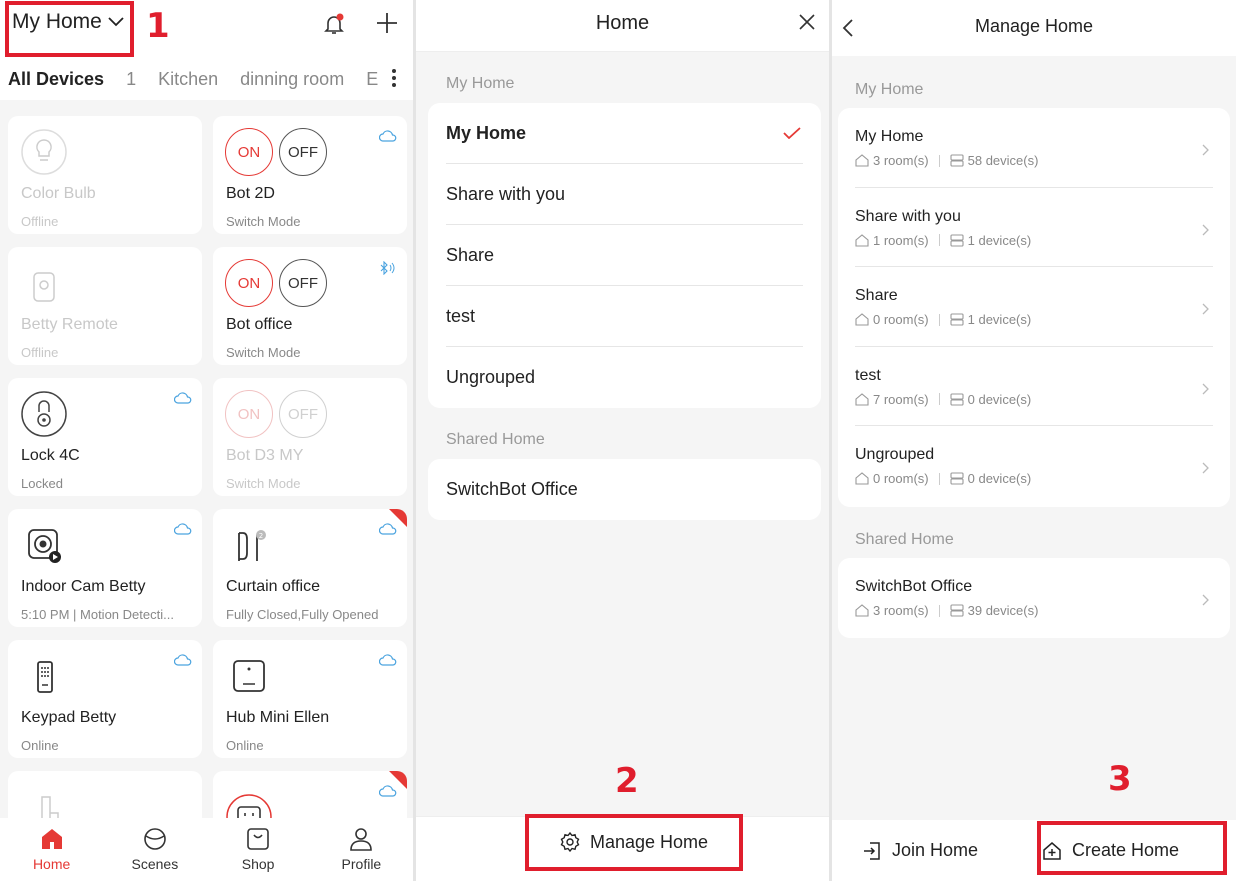 The width and height of the screenshot is (1236, 881). I want to click on device-card-hub-mini-ellen: Hub Mini Ellen Online, so click(310, 699).